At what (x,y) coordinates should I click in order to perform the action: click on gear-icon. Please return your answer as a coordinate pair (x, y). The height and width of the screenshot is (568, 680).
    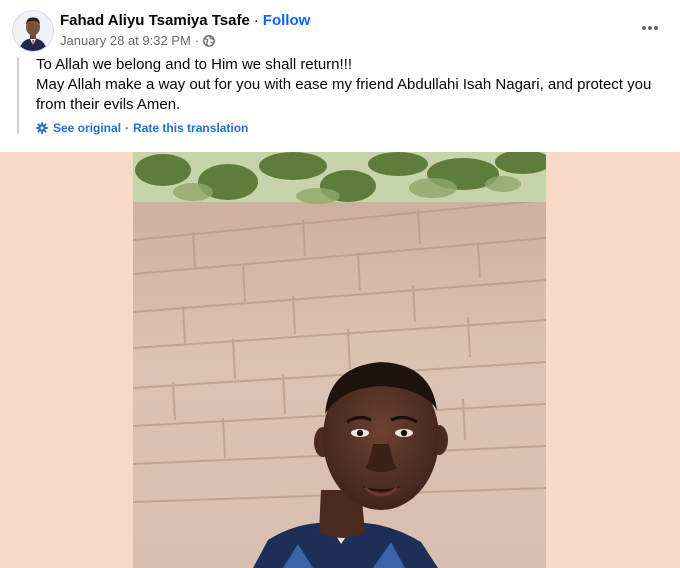
    Looking at the image, I should click on (42, 128).